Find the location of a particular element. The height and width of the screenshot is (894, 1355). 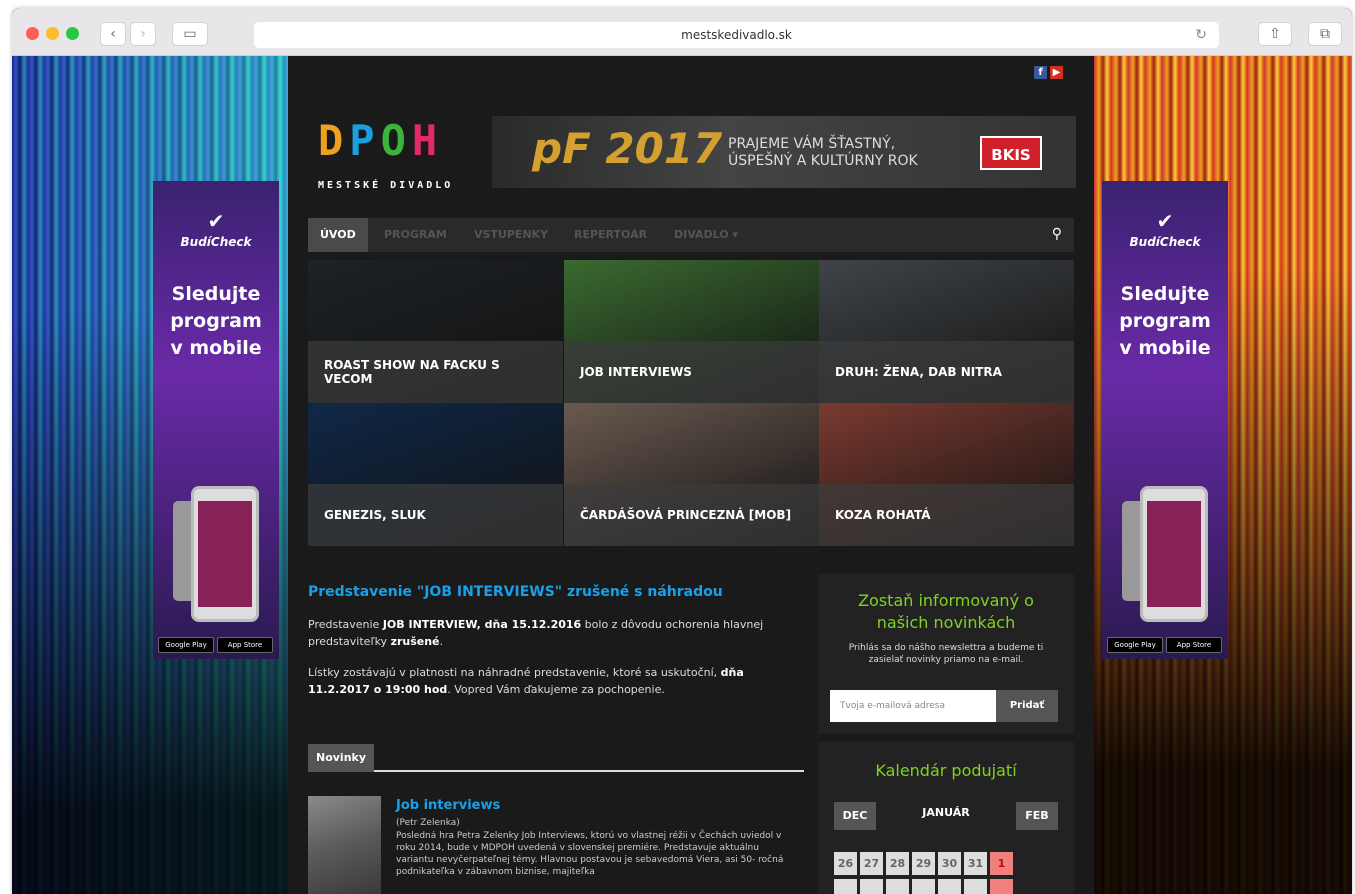

show-tile: GENEZIS, SLUK is located at coordinates (435, 474).